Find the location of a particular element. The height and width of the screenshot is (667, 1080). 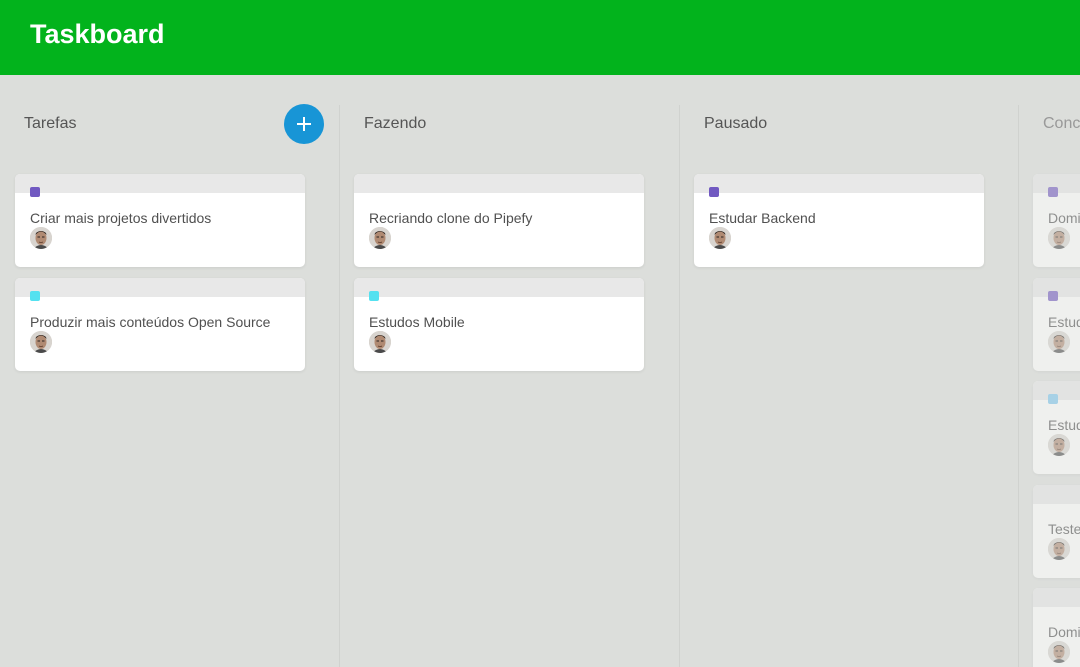

column-title: Tarefas is located at coordinates (50, 123).